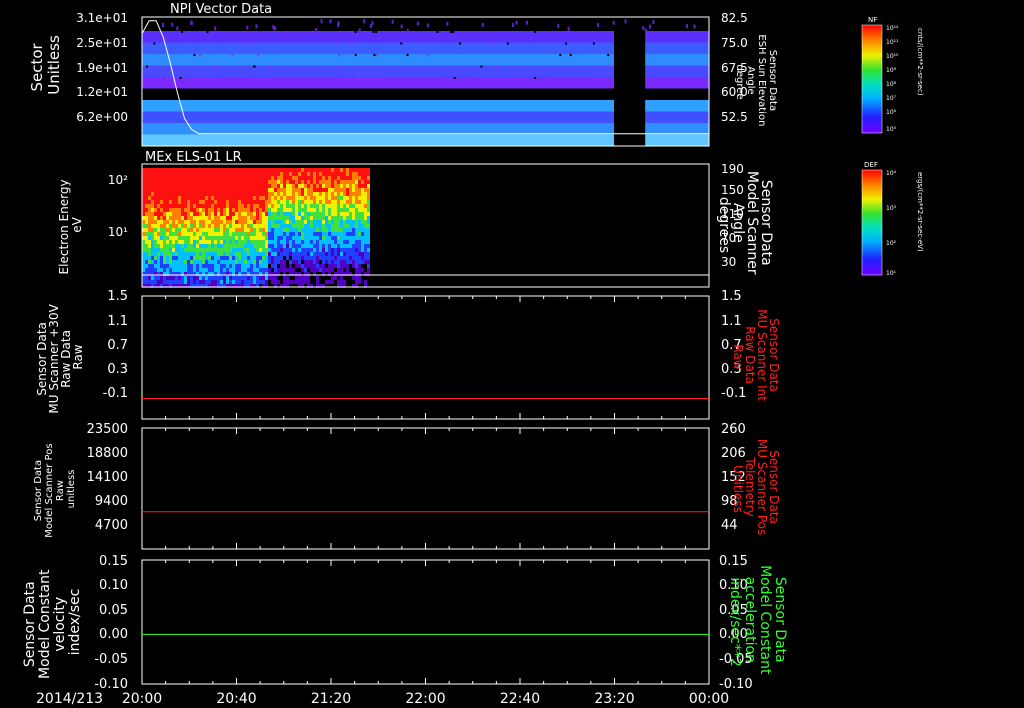 The width and height of the screenshot is (1024, 708). I want to click on x-tick-label: 21:20, so click(331, 699).